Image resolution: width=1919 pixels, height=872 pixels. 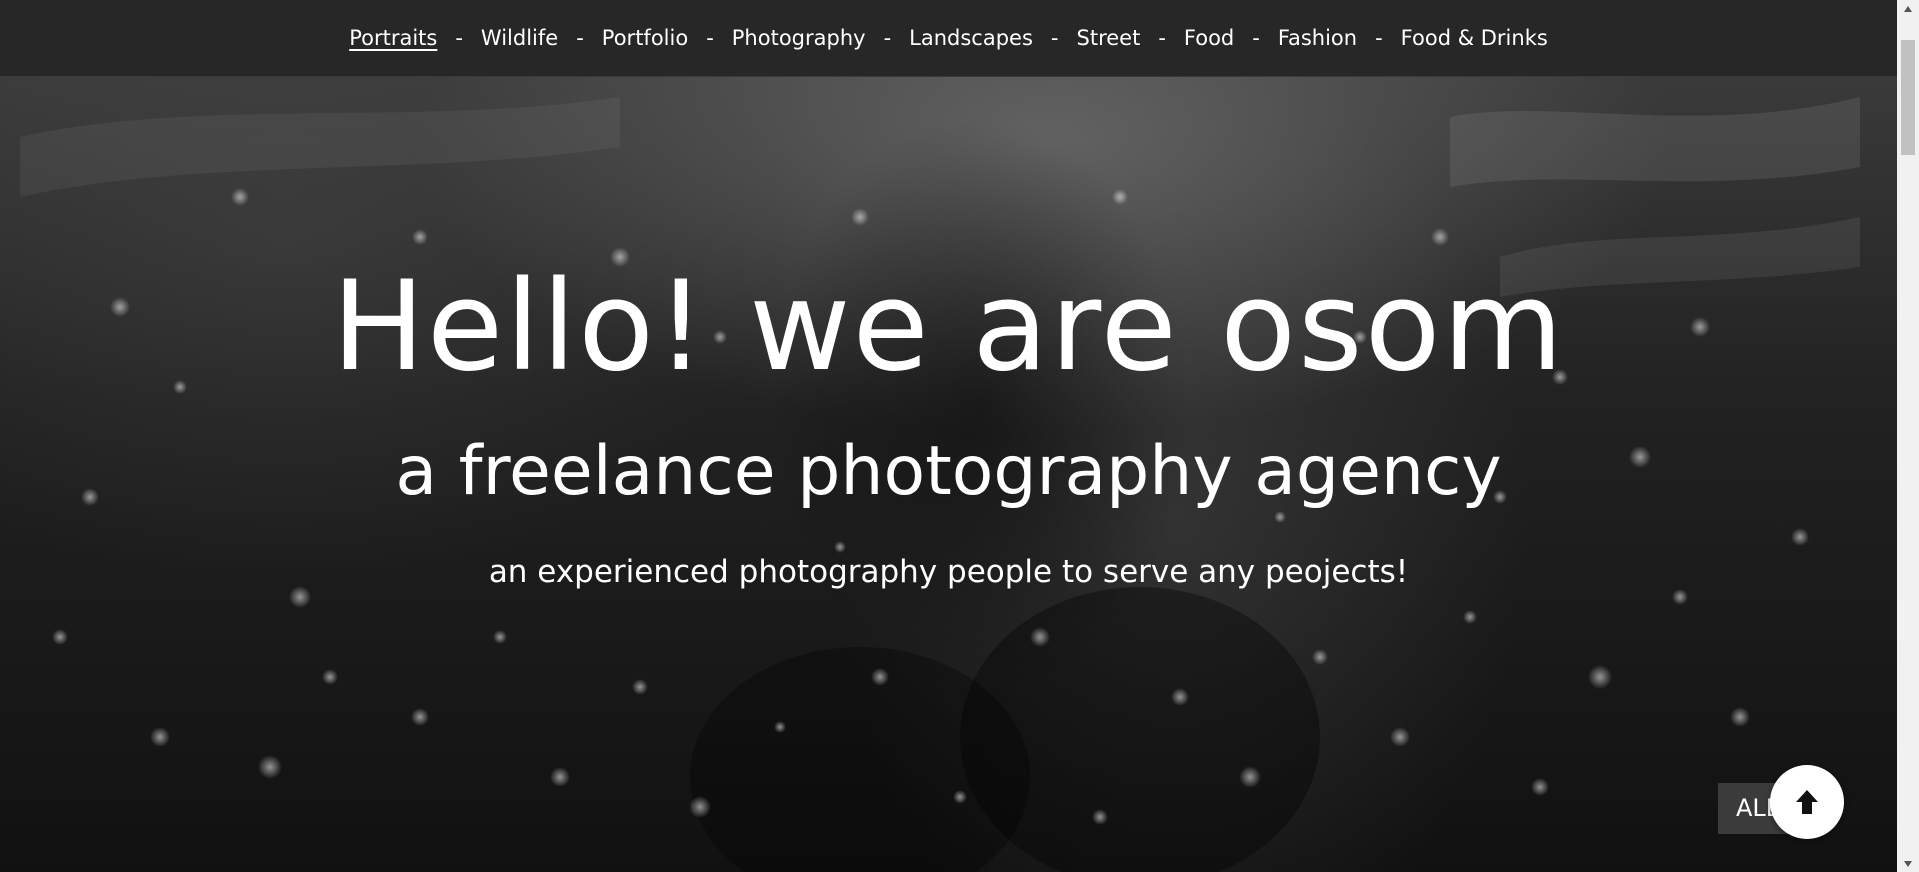 What do you see at coordinates (948, 327) in the screenshot?
I see `hero-title: Hello! we are osom` at bounding box center [948, 327].